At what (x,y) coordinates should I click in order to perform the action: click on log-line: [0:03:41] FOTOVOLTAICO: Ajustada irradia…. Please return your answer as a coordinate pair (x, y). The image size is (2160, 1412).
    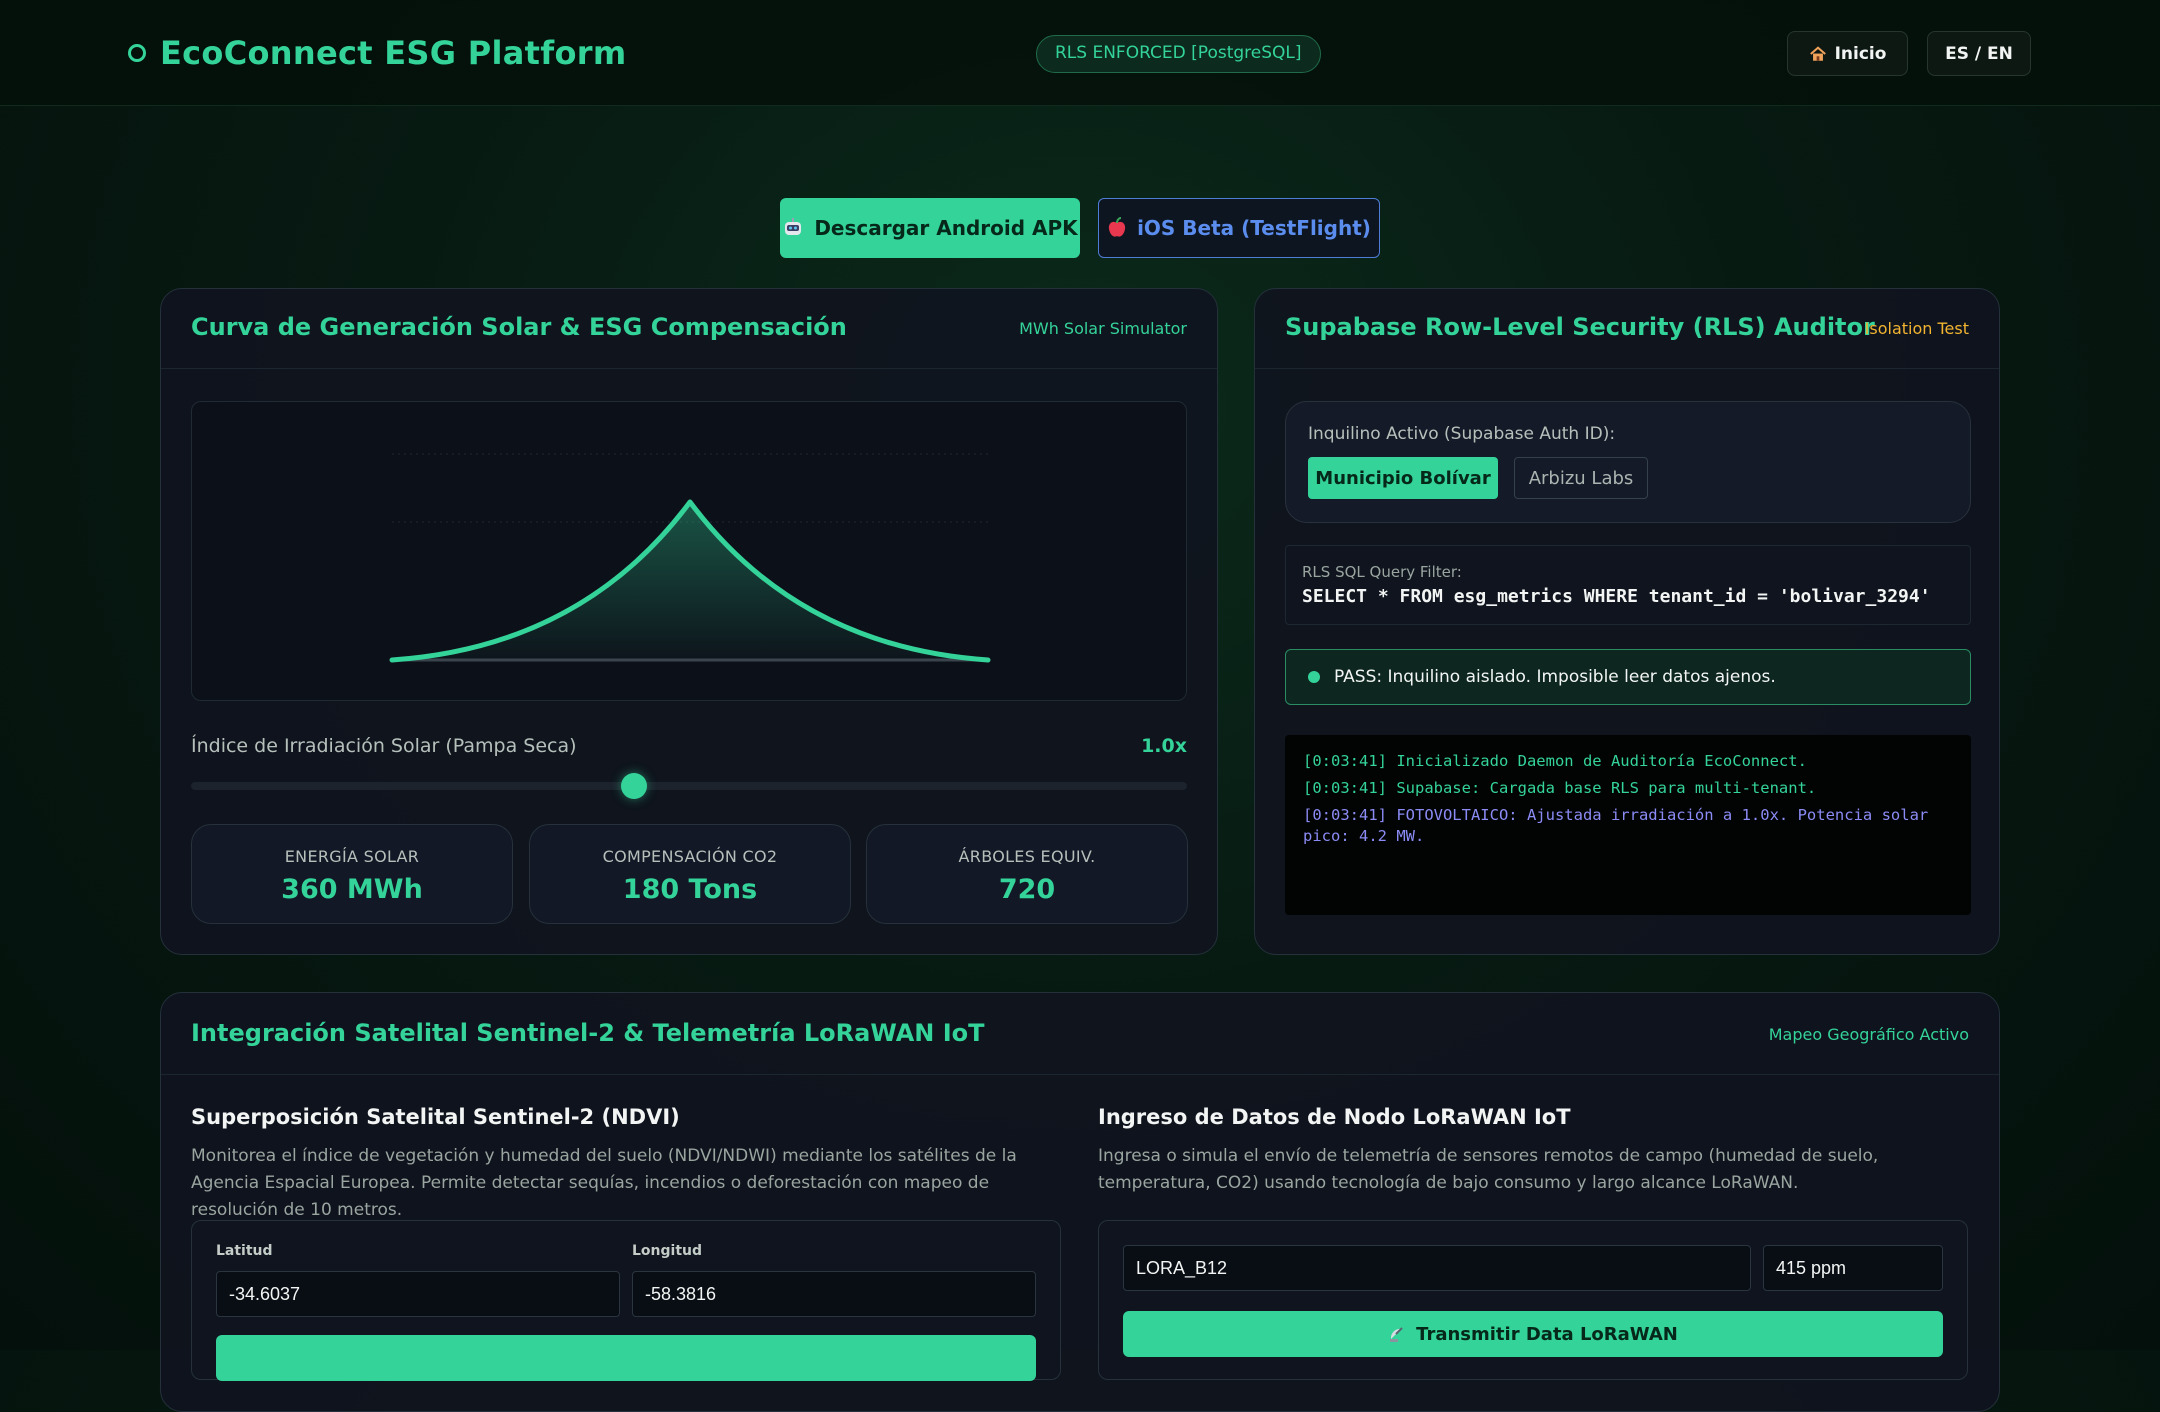
    Looking at the image, I should click on (1616, 825).